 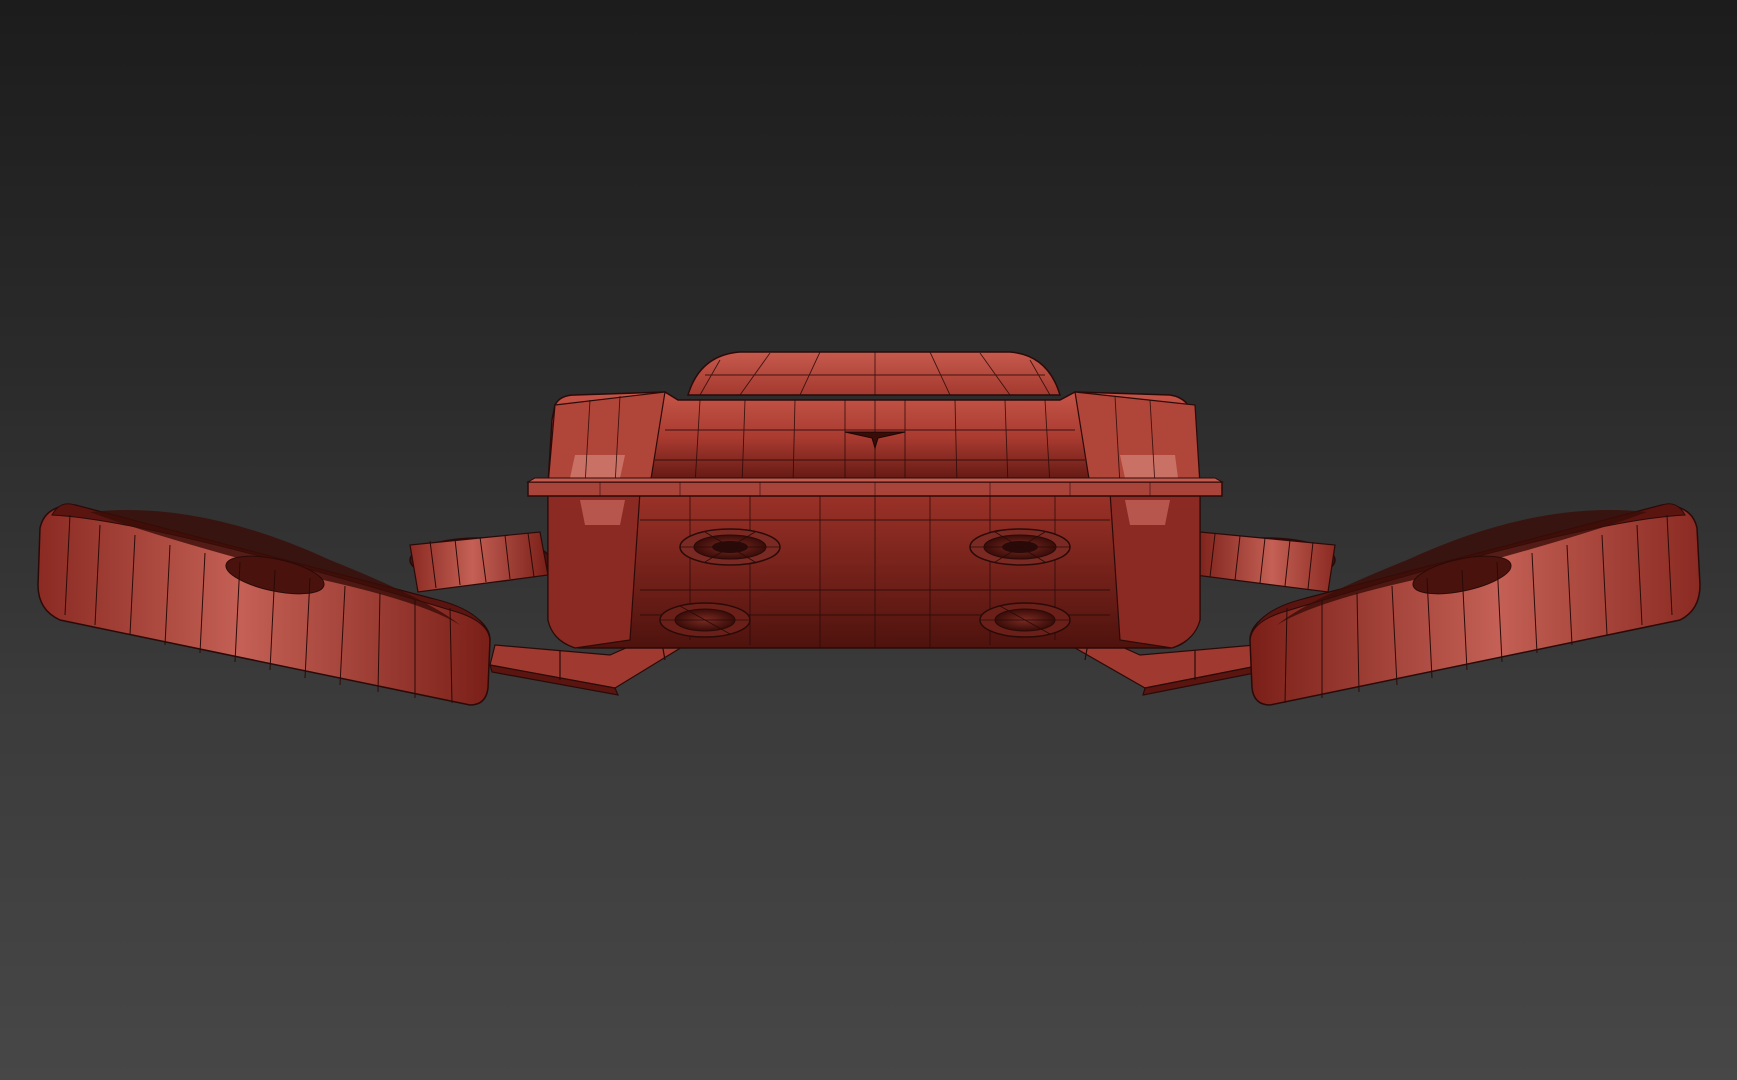 I want to click on left-bottom-thruster, so click(x=705, y=620).